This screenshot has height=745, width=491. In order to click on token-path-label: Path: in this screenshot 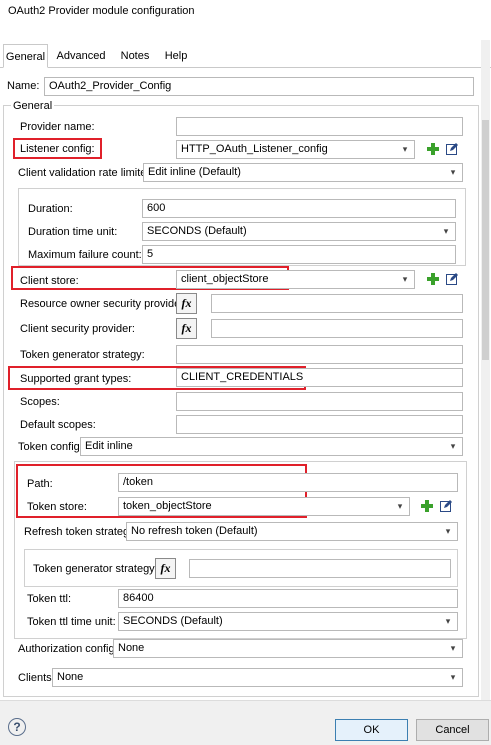, I will do `click(40, 484)`.